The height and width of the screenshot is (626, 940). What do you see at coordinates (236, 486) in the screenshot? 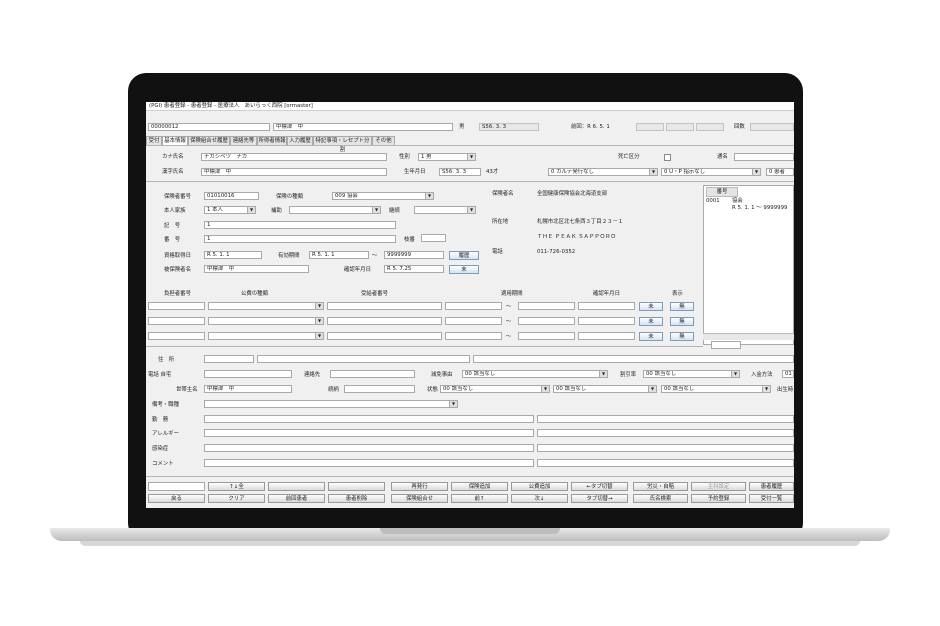
I see `updown-all-button: ↑↓全` at bounding box center [236, 486].